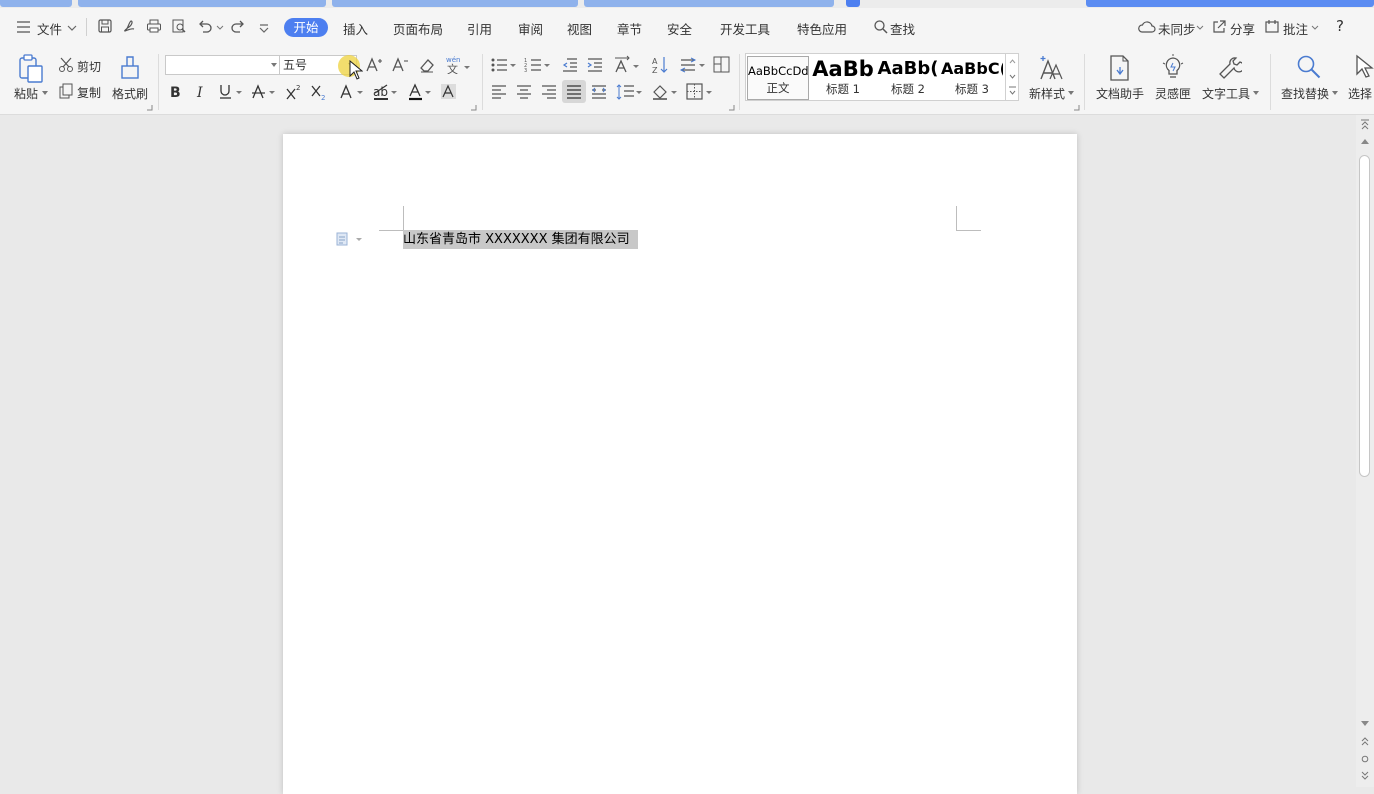 This screenshot has width=1374, height=794. What do you see at coordinates (1364, 316) in the screenshot?
I see `scrollbar-thumb` at bounding box center [1364, 316].